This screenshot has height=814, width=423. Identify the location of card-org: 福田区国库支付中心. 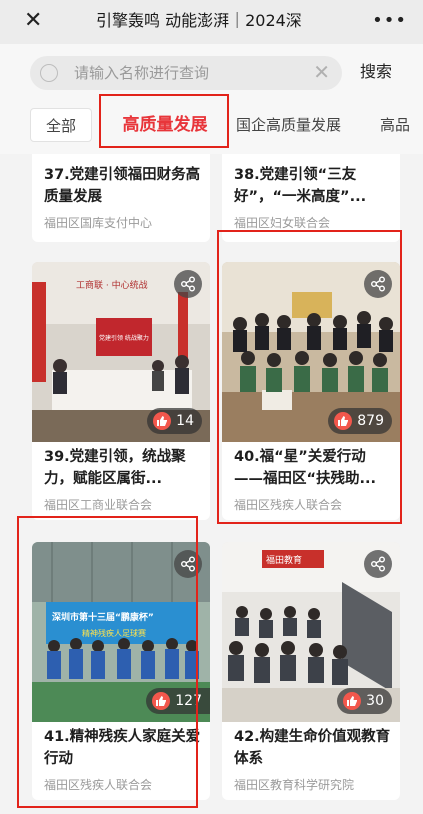
(98, 223).